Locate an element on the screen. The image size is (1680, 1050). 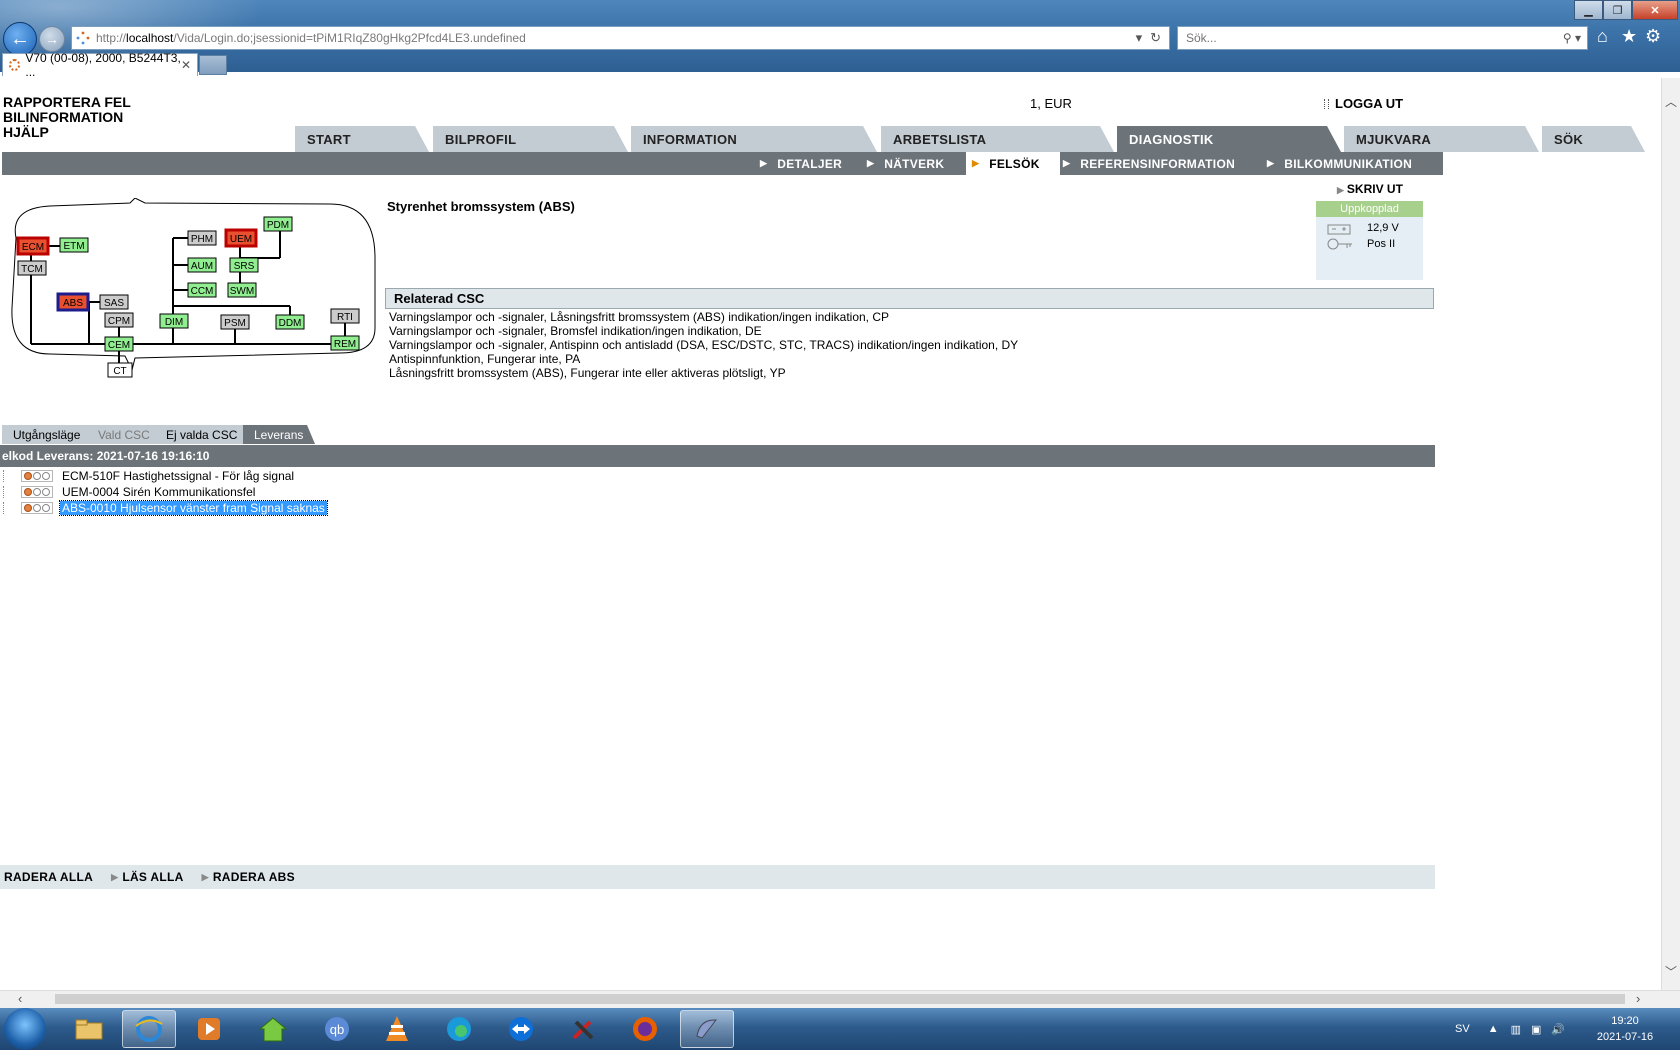
tools-icon is located at coordinates (583, 1029).